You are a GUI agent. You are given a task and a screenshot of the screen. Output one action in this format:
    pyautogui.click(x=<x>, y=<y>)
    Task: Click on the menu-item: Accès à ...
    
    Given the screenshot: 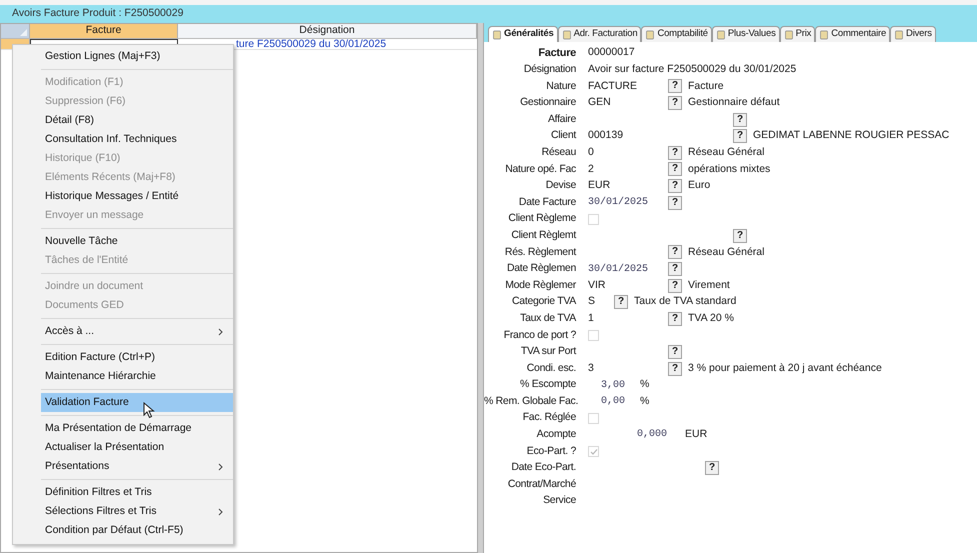 What is the action you would take?
    pyautogui.click(x=137, y=331)
    